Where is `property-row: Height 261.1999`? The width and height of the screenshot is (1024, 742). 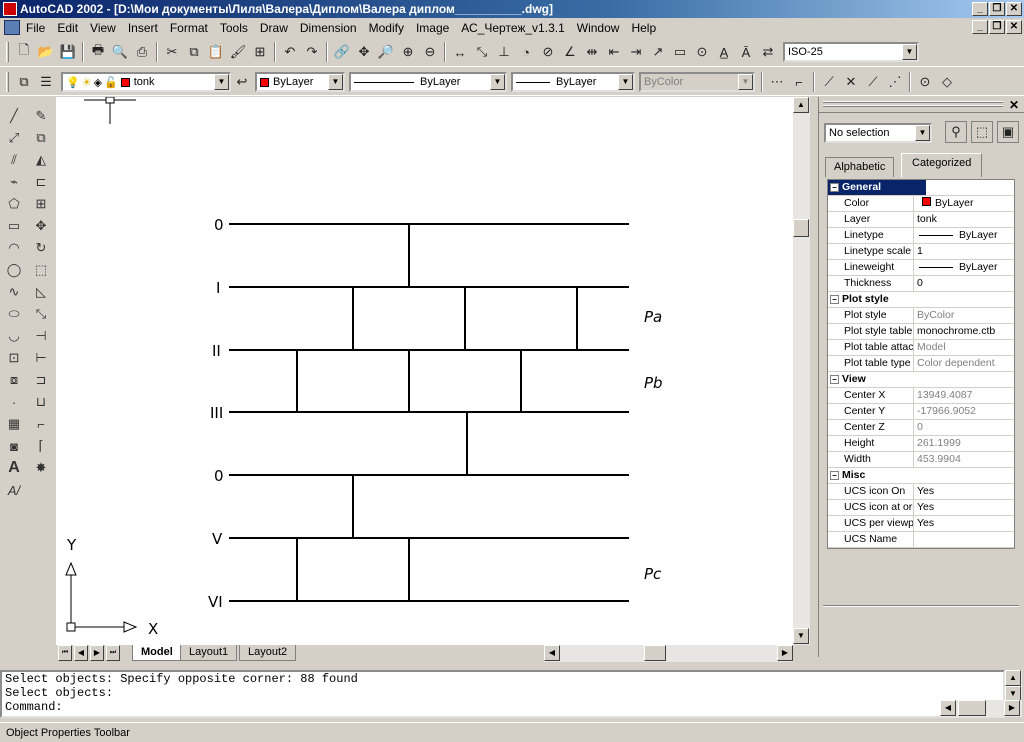
property-row: Height 261.1999 is located at coordinates (921, 444).